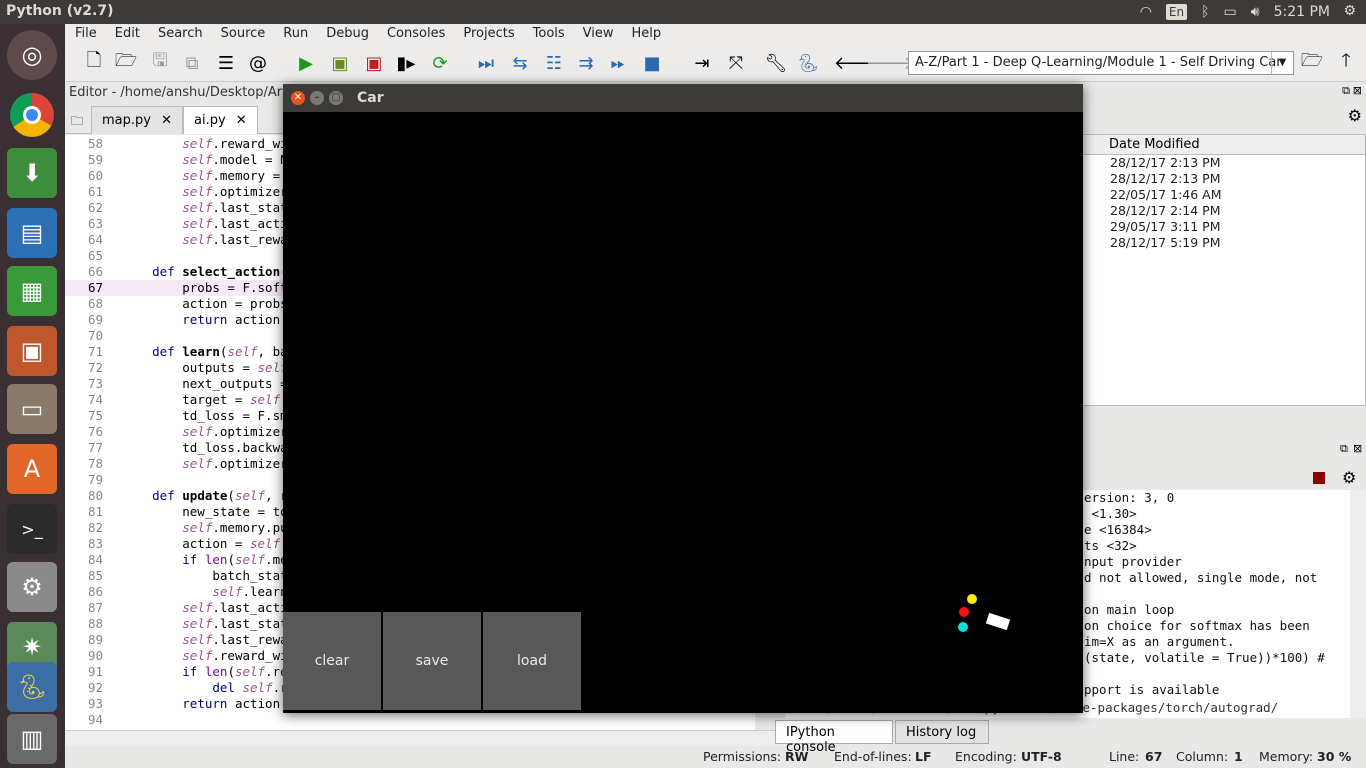 This screenshot has height=768, width=1366. I want to click on car, so click(998, 621).